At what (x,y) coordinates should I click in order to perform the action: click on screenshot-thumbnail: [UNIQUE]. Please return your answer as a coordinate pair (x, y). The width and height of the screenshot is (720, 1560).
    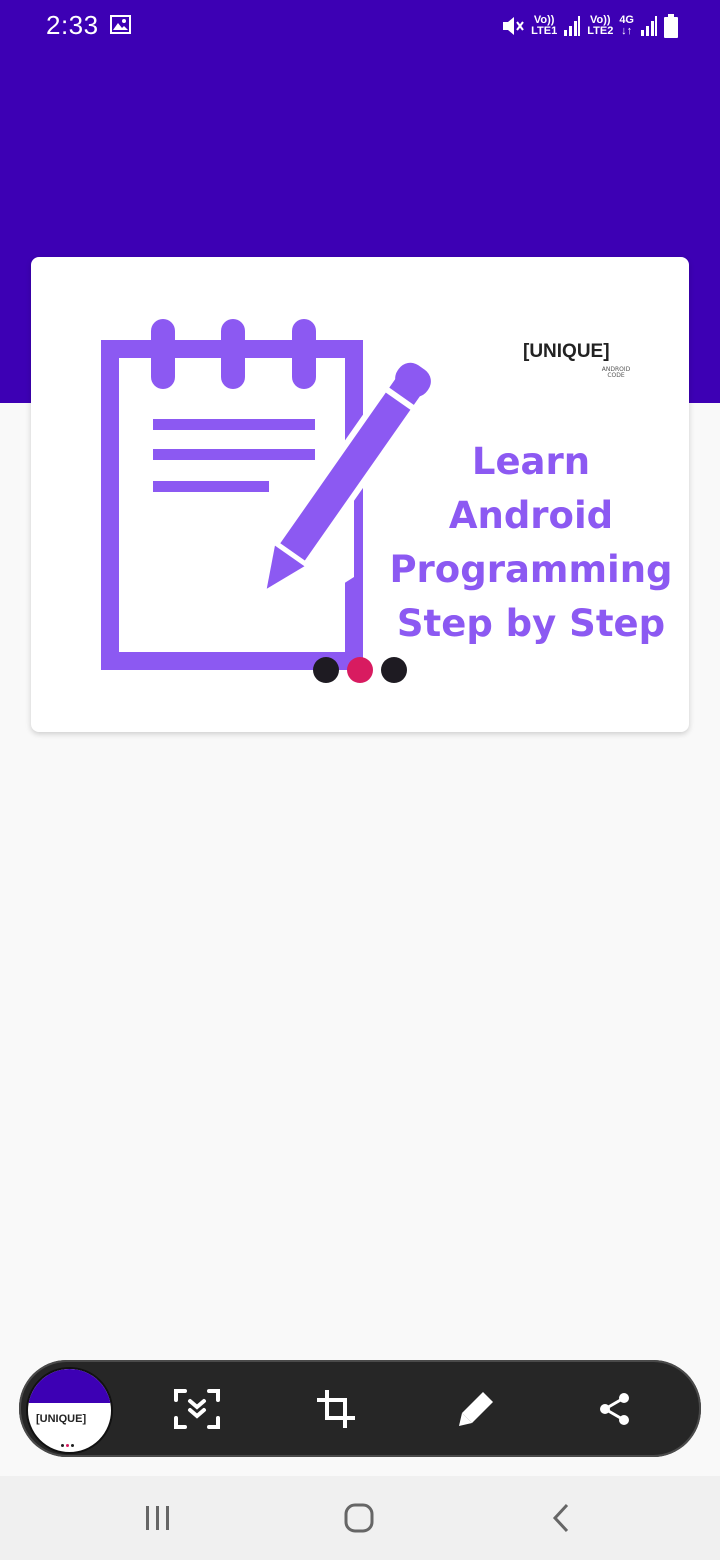
    Looking at the image, I should click on (69, 1410).